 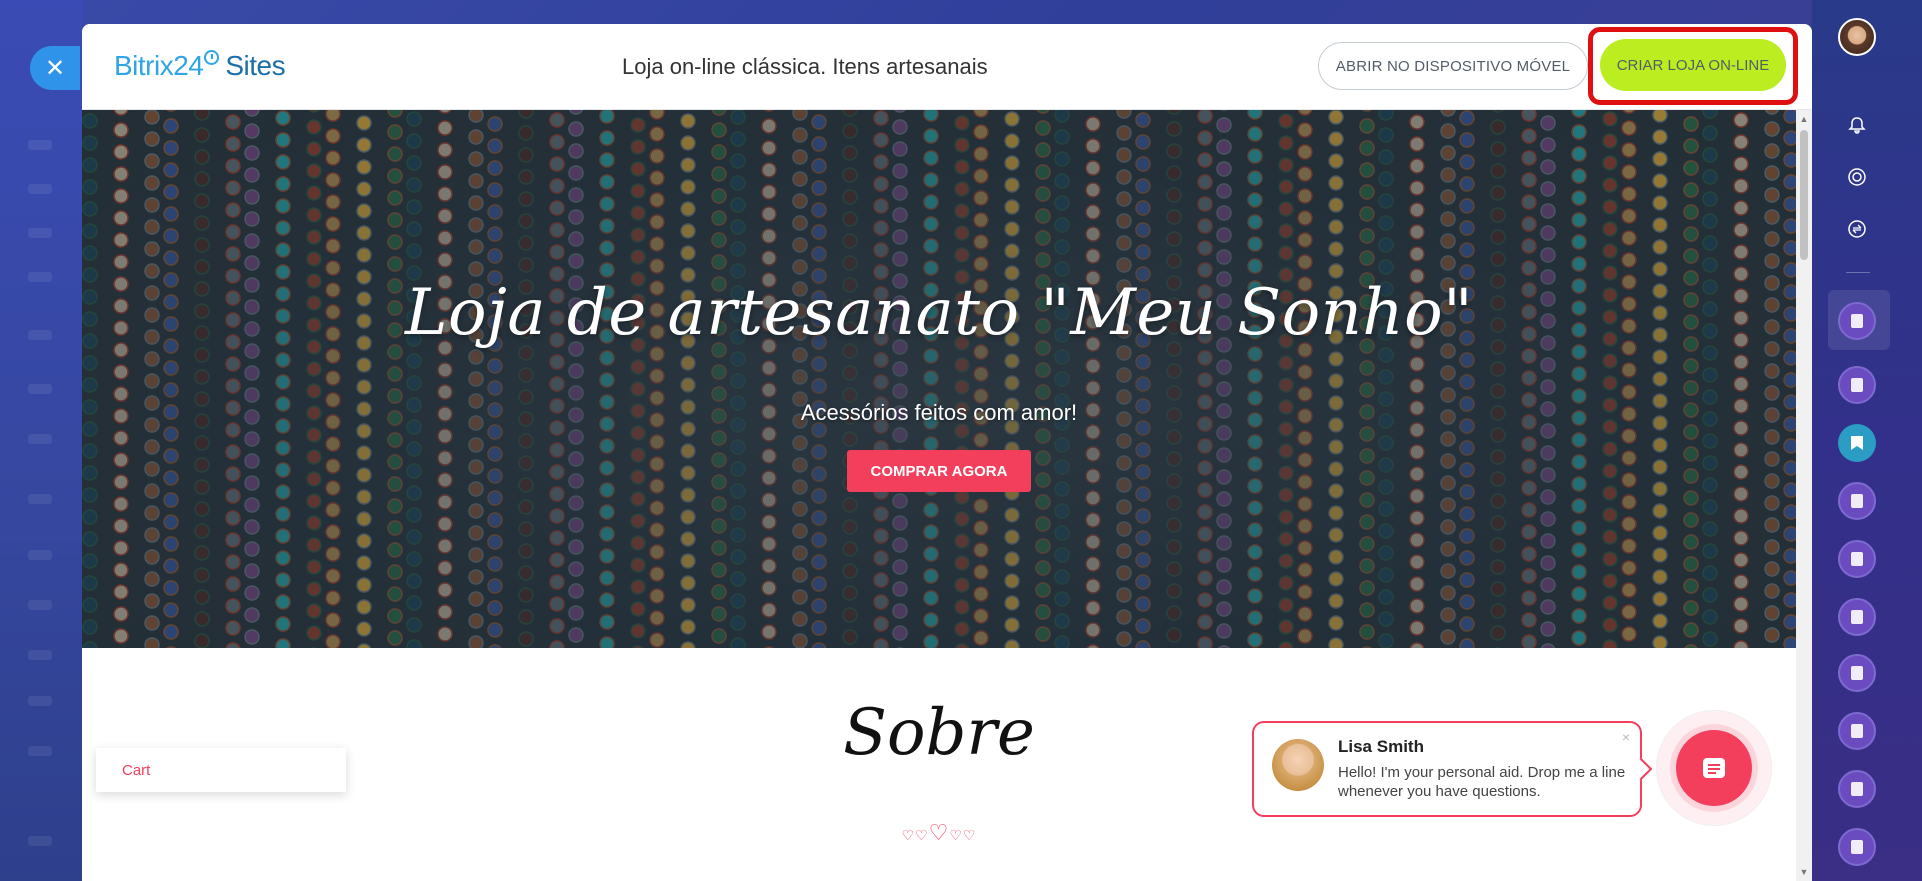 I want to click on preview-scrollbar: ▲ ▼, so click(x=1804, y=495).